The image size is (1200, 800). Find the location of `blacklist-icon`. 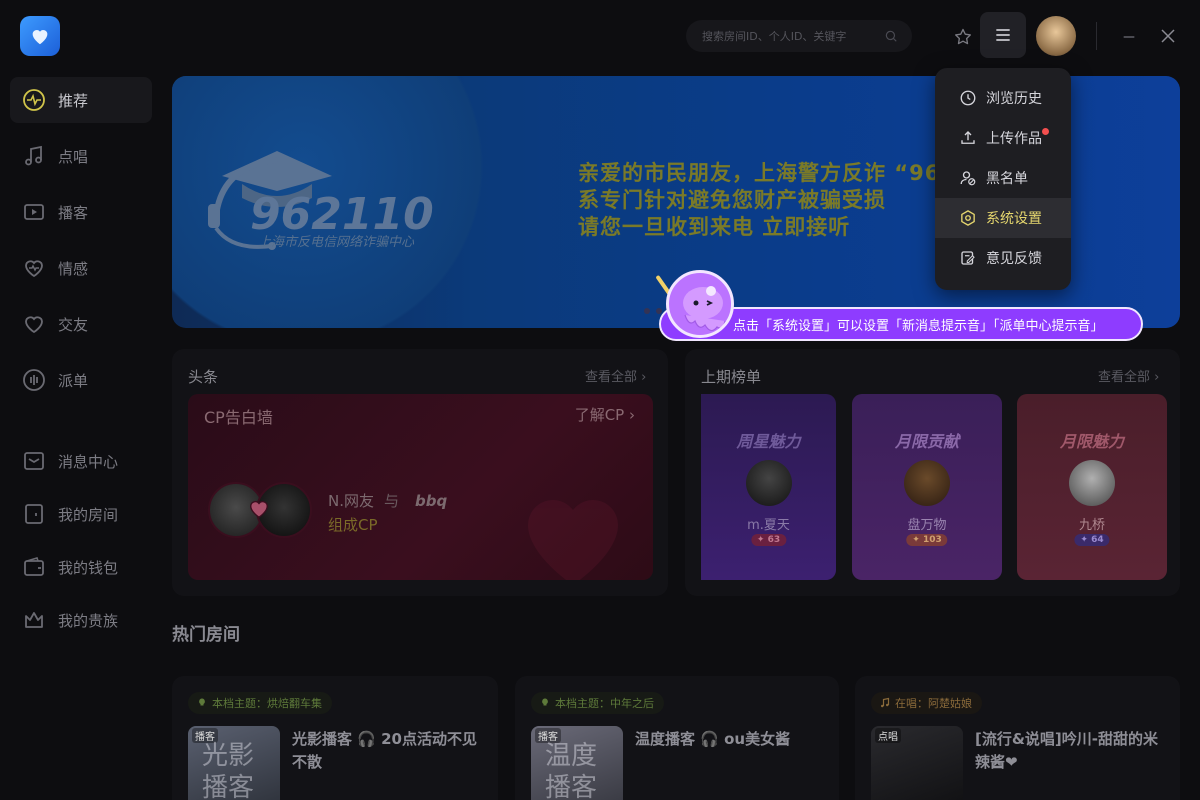

blacklist-icon is located at coordinates (968, 178).